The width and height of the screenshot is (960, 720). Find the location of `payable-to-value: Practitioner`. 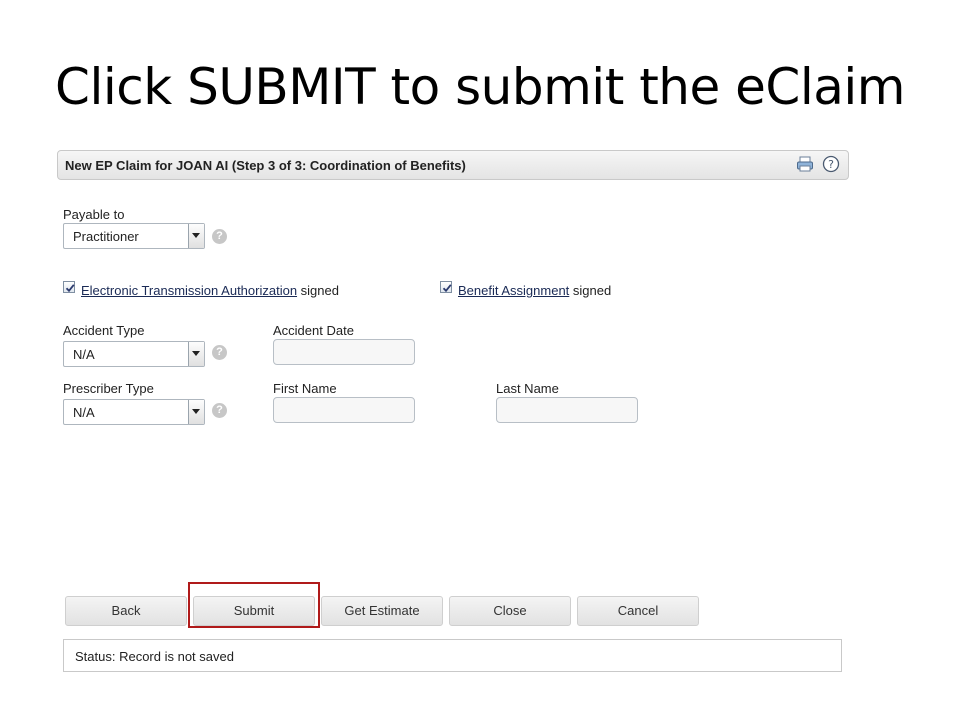

payable-to-value: Practitioner is located at coordinates (106, 236).